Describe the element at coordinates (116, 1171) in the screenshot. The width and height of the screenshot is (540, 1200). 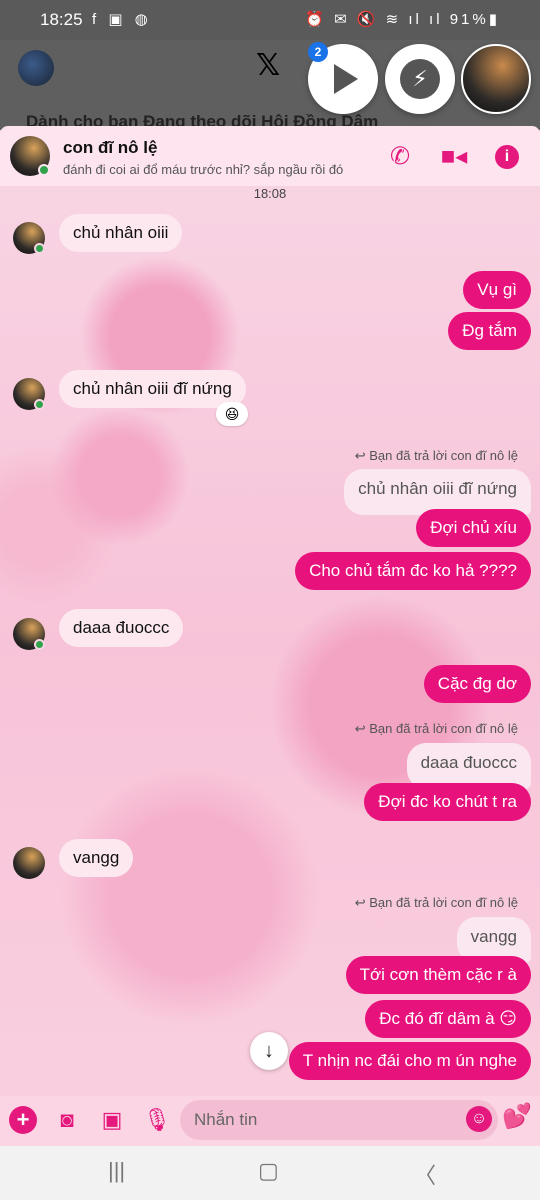
I see `recent-apps-icon: |||` at that location.